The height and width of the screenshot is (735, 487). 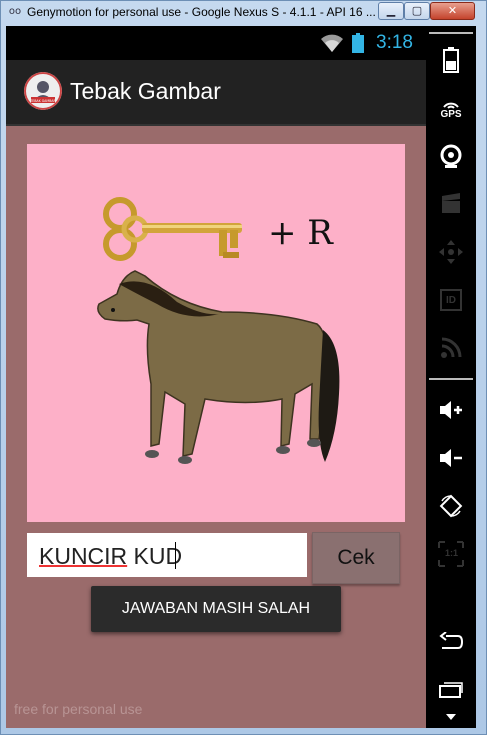 I want to click on back-button, so click(x=451, y=642).